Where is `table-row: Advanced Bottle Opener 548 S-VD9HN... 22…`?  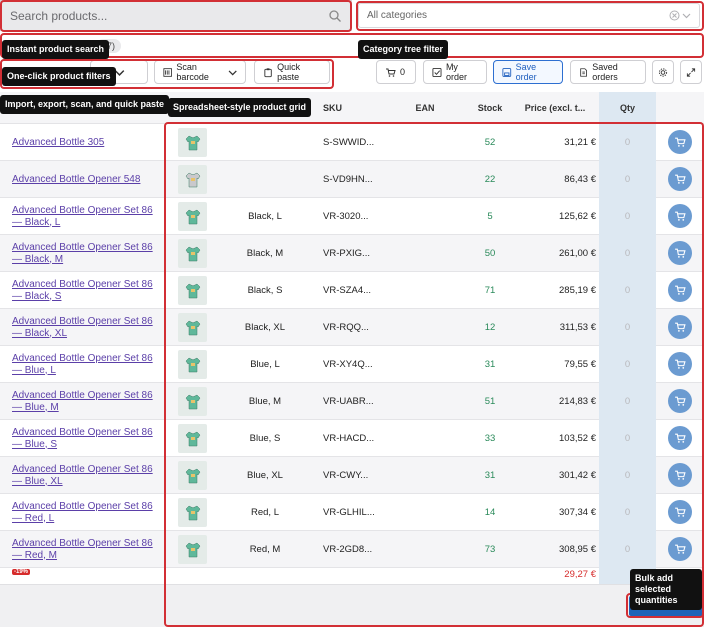
table-row: Advanced Bottle Opener 548 S-VD9HN... 22… is located at coordinates (352, 179).